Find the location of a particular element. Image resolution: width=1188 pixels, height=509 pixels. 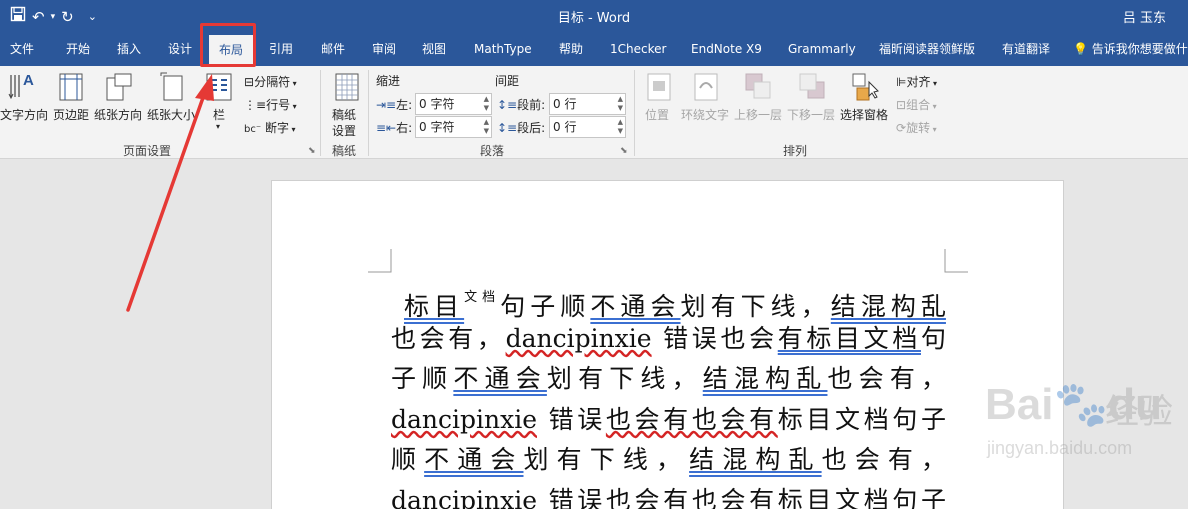

indent-left-icon: ⇥≡ is located at coordinates (386, 105).